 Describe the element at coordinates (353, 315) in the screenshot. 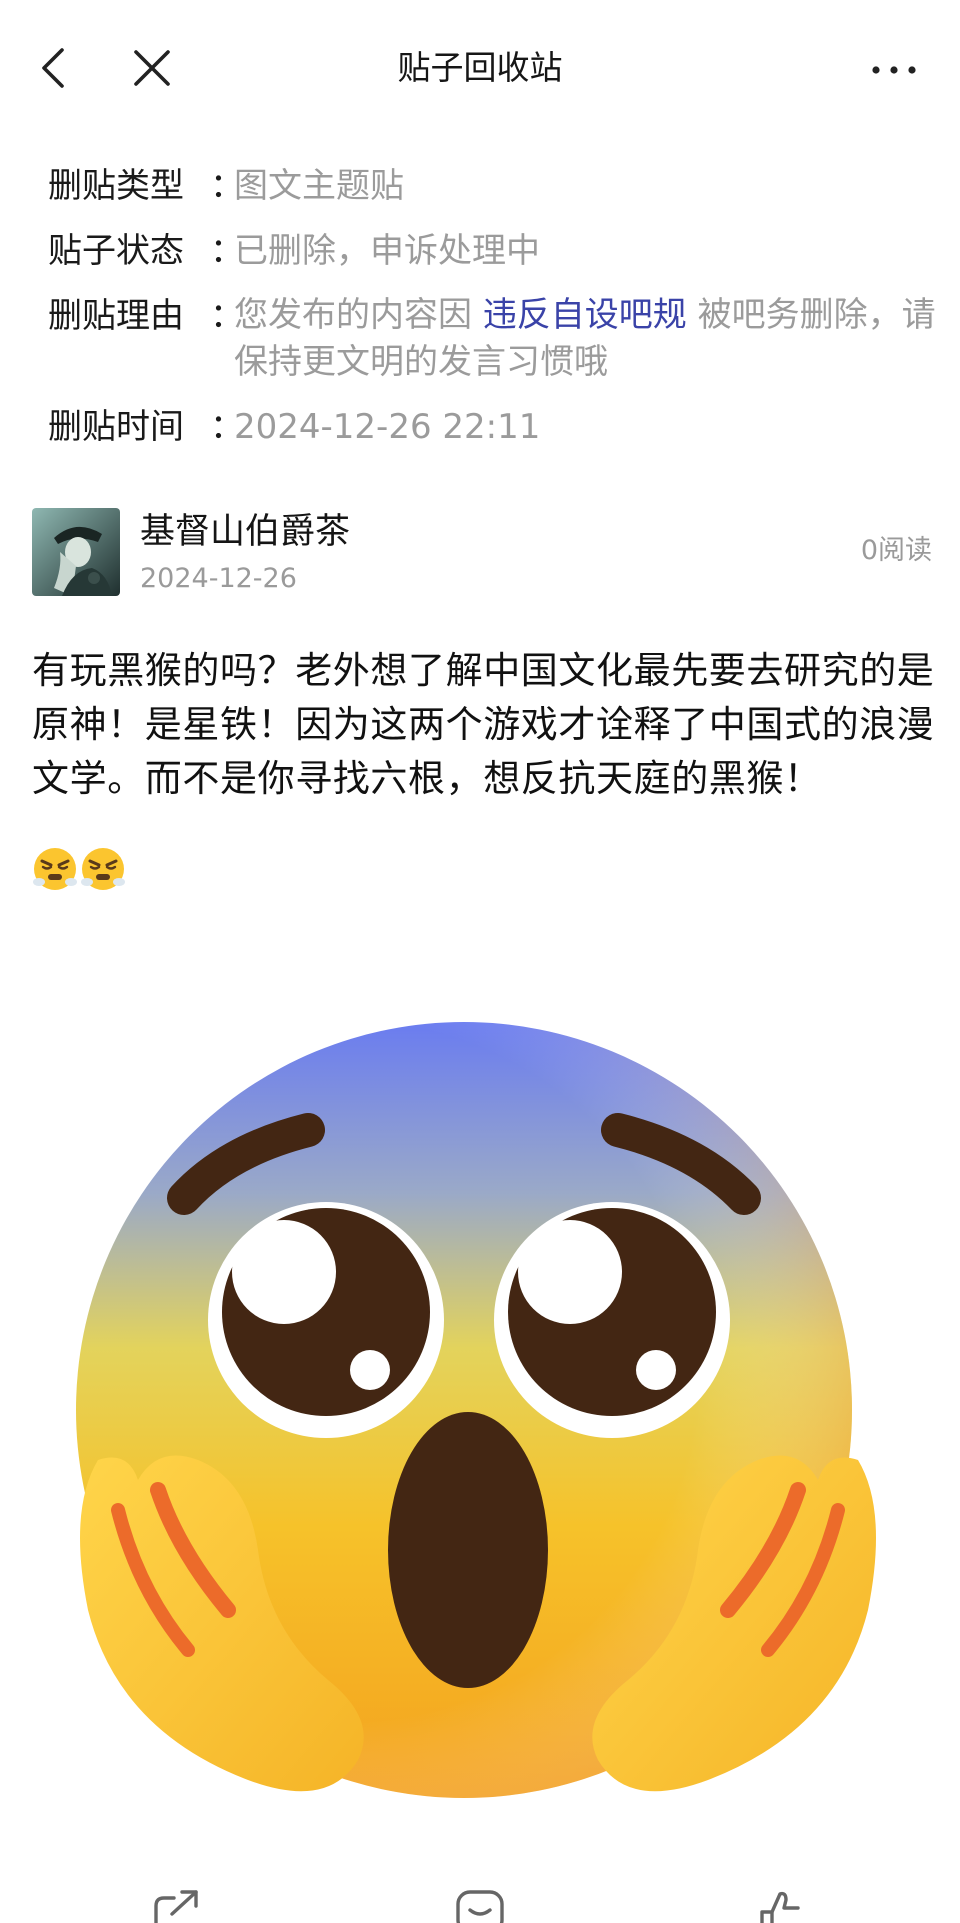

I see `reason-text-pre: 您发布的内容因` at that location.